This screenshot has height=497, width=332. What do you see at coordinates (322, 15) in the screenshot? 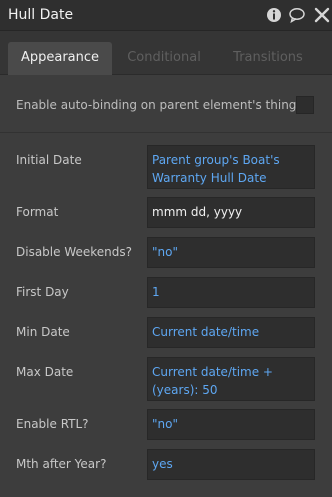
I see `close-icon` at bounding box center [322, 15].